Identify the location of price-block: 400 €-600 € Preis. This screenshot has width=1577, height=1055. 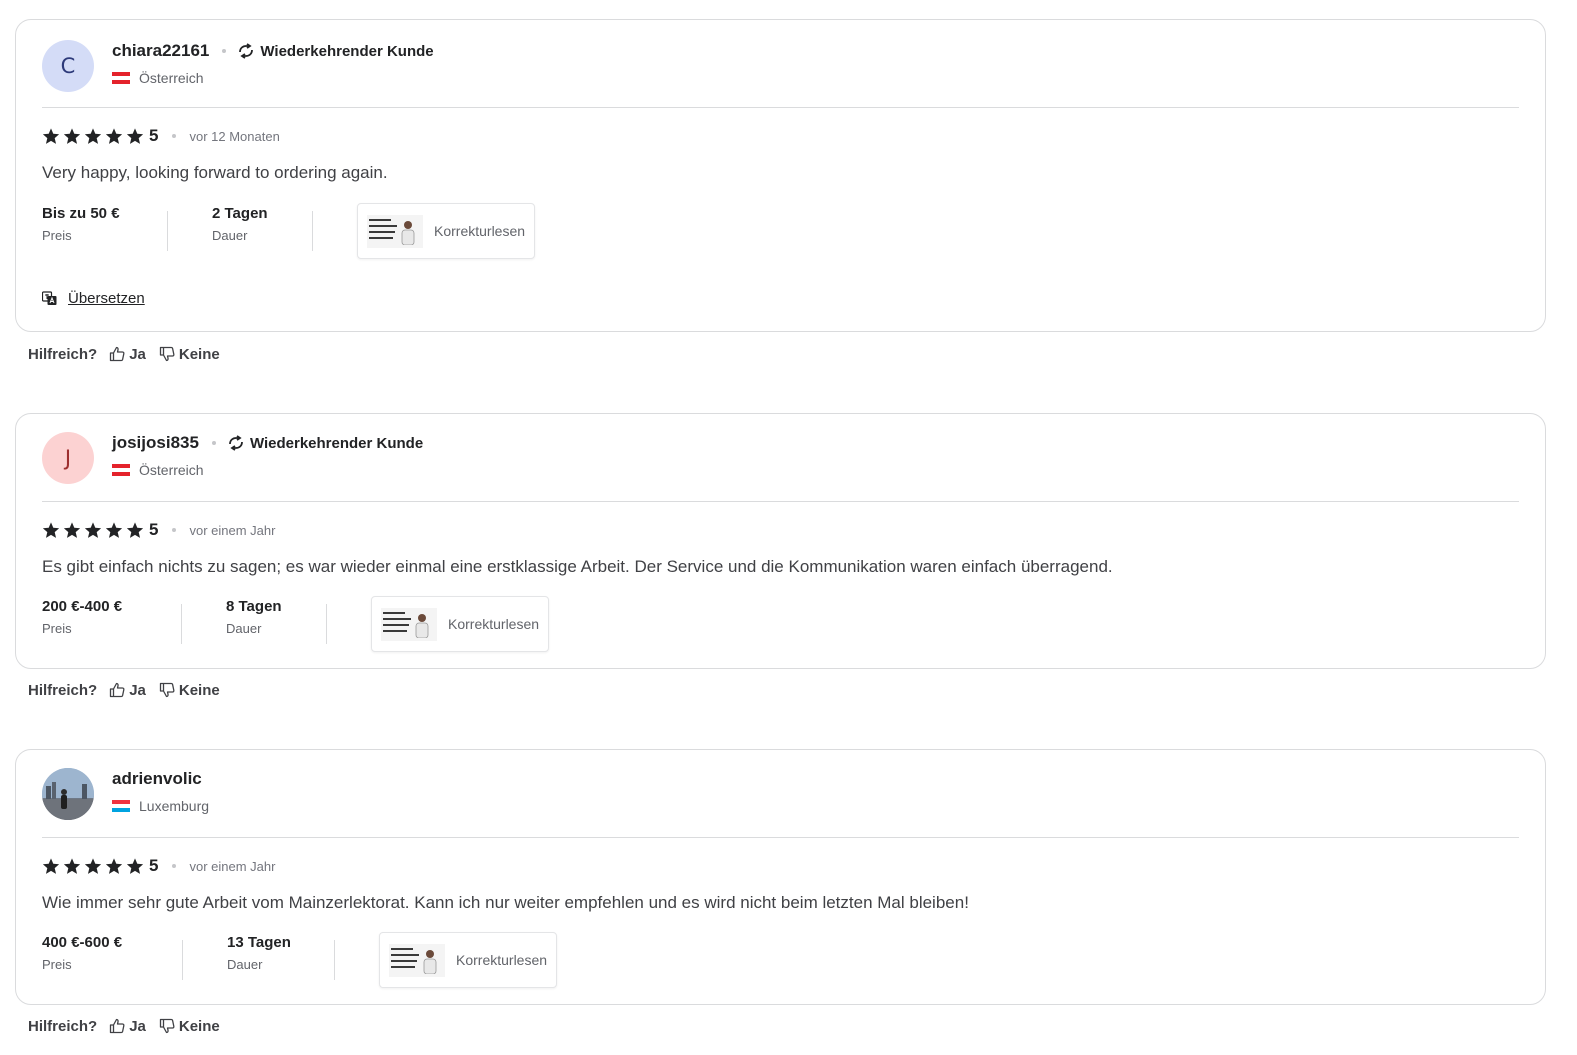
(112, 952).